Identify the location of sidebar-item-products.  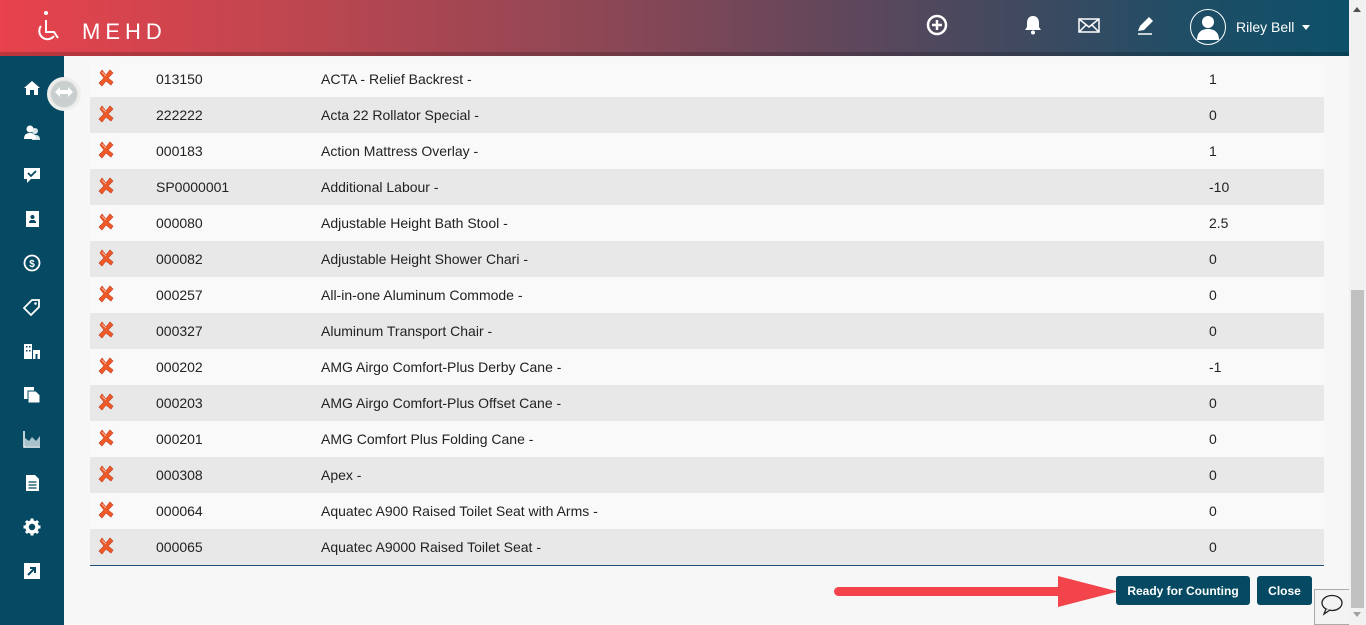
(32, 309).